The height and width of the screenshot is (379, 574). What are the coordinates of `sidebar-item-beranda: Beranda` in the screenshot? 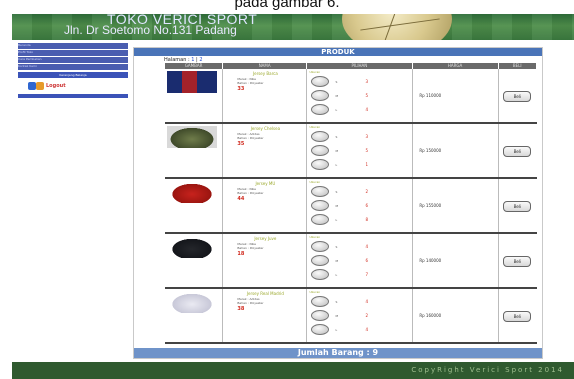 It's located at (73, 46).